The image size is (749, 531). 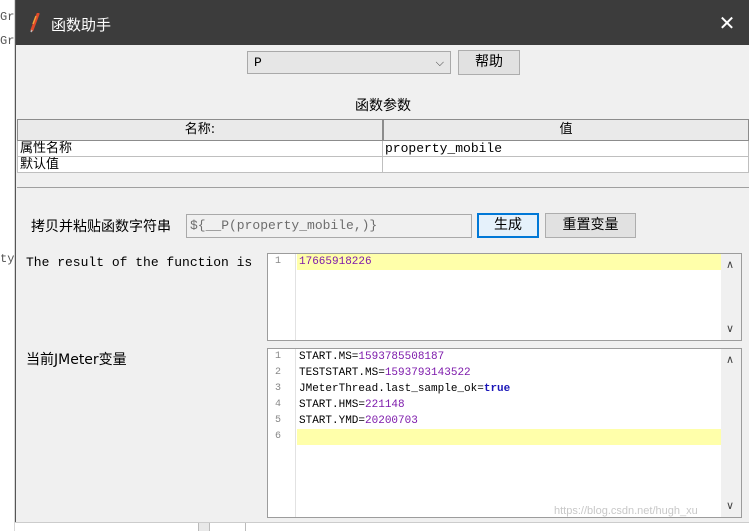 What do you see at coordinates (342, 373) in the screenshot?
I see `variable-key: TESTSTART.MS=` at bounding box center [342, 373].